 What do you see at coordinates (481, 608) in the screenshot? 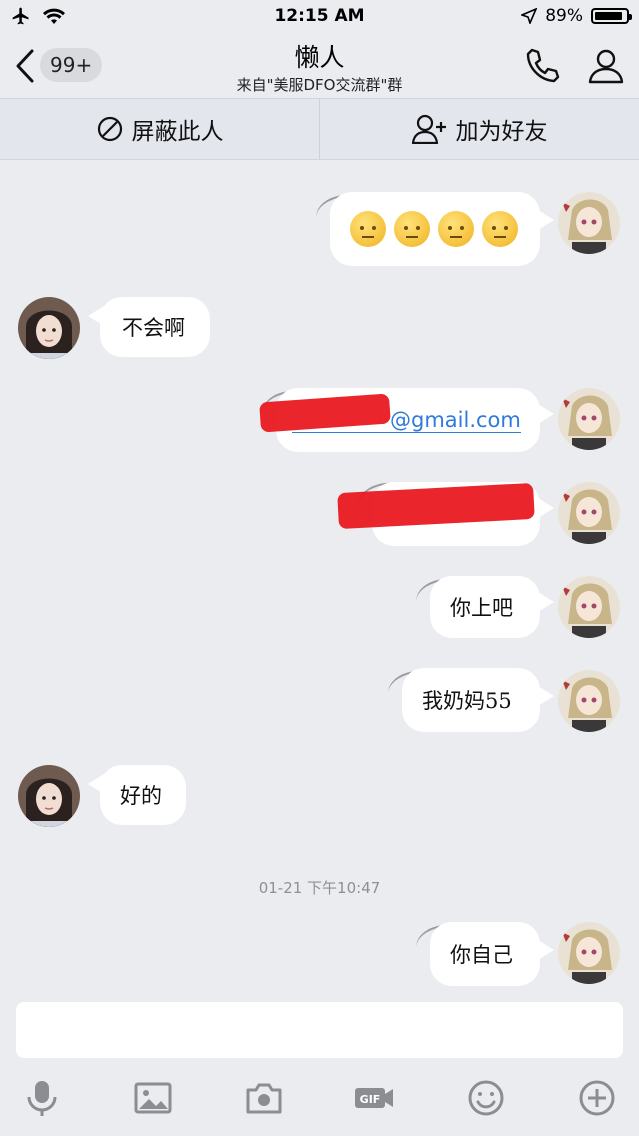
I see `message-text: 你上吧` at bounding box center [481, 608].